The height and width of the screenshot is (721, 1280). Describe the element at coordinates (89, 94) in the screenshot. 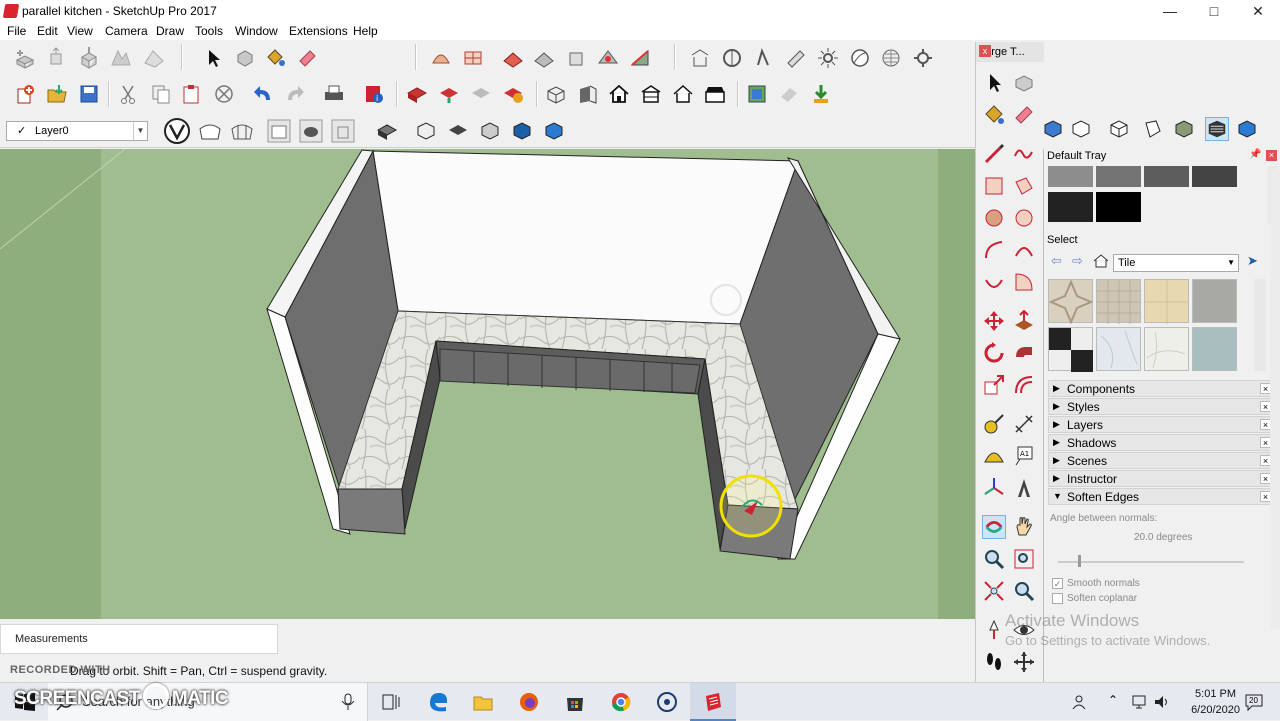

I see `save-icon` at that location.